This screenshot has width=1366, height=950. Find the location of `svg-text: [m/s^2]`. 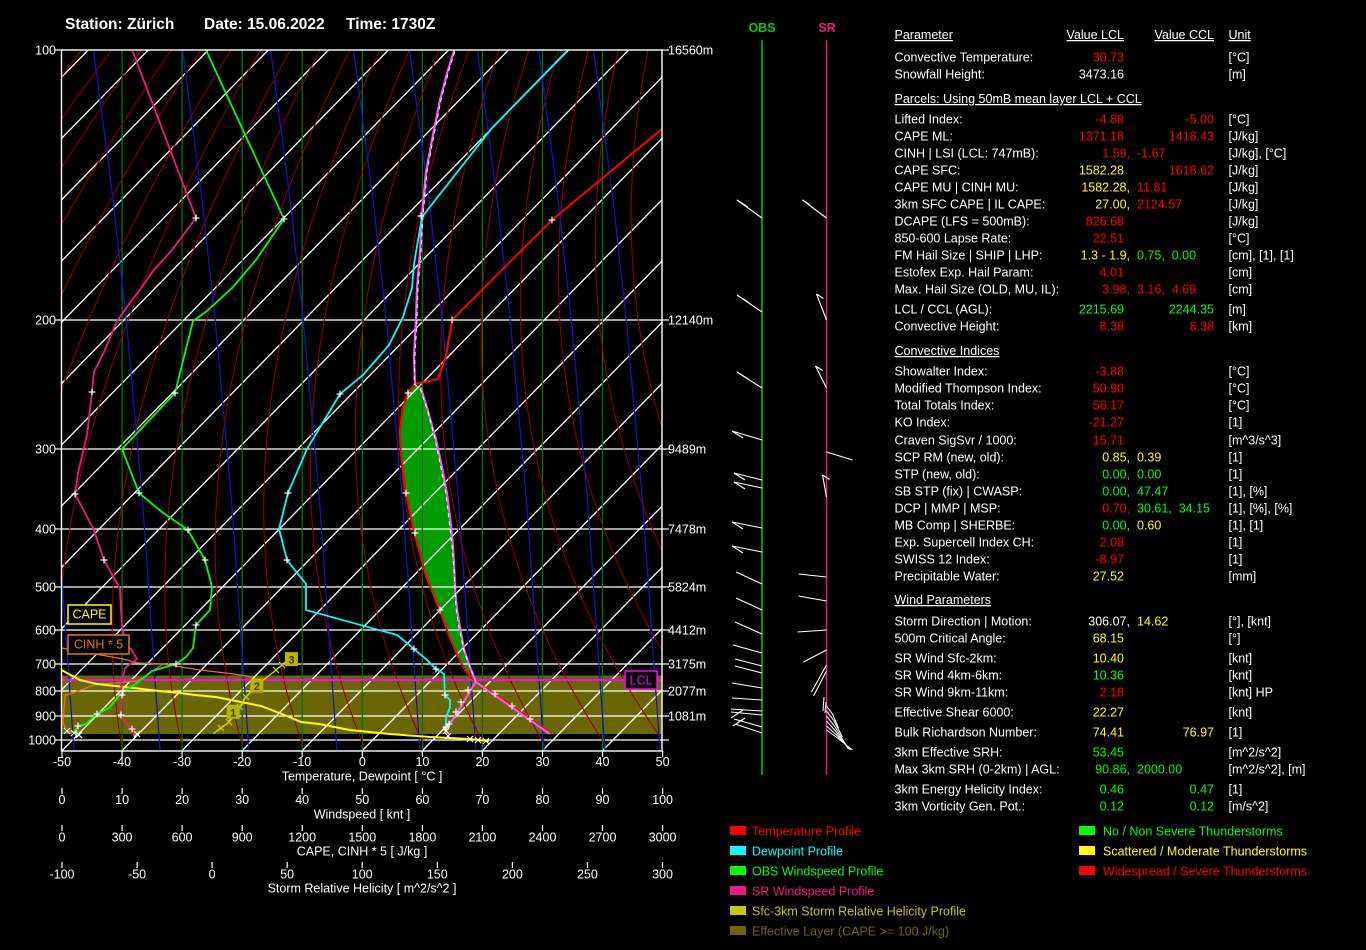

svg-text: [m/s^2] is located at coordinates (1249, 807).